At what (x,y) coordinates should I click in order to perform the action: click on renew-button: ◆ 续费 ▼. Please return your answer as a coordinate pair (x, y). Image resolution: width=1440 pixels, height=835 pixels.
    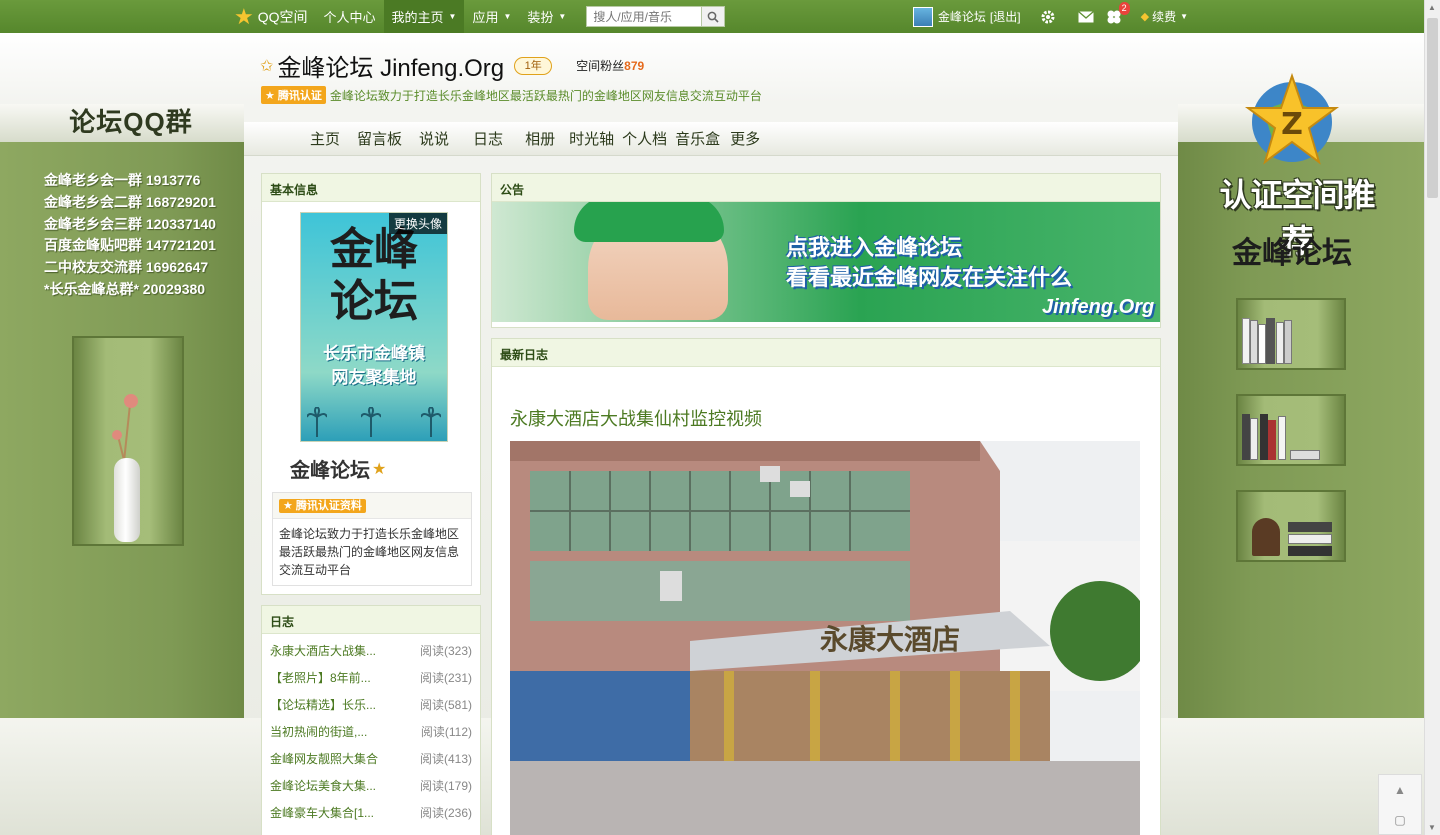
    Looking at the image, I should click on (1164, 16).